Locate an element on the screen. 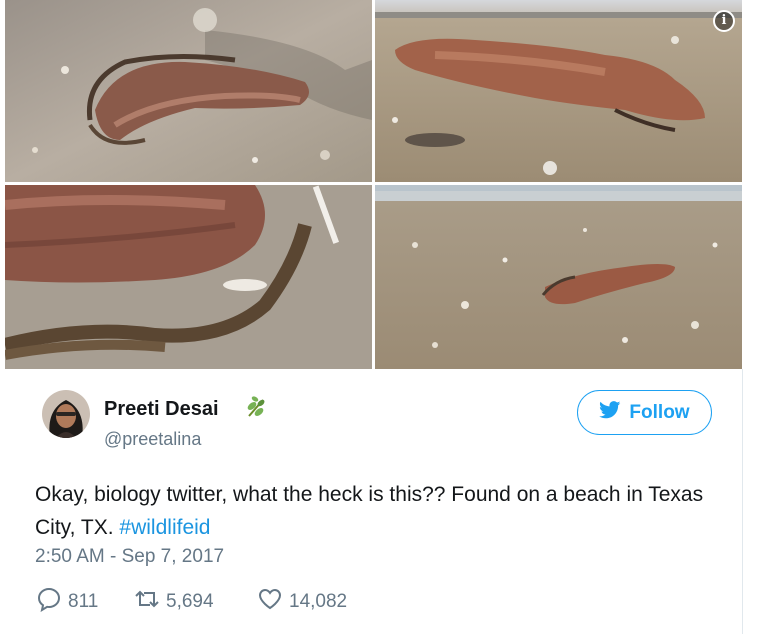 This screenshot has height=634, width=770. retweet-button: 5,694 is located at coordinates (174, 602).